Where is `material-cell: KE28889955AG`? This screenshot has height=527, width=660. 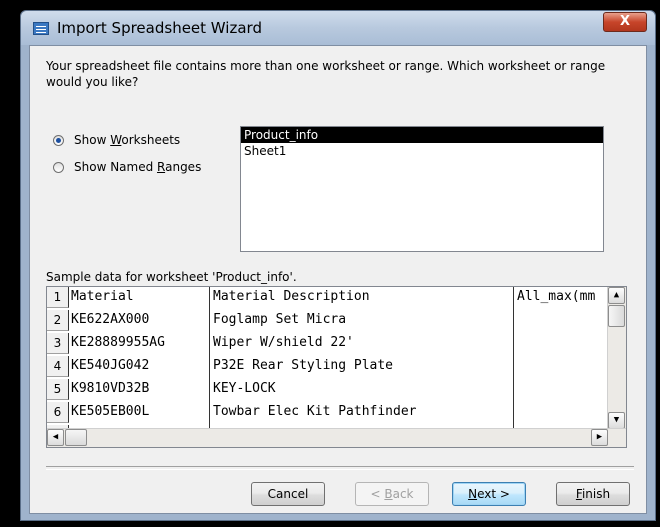 material-cell: KE28889955AG is located at coordinates (118, 342).